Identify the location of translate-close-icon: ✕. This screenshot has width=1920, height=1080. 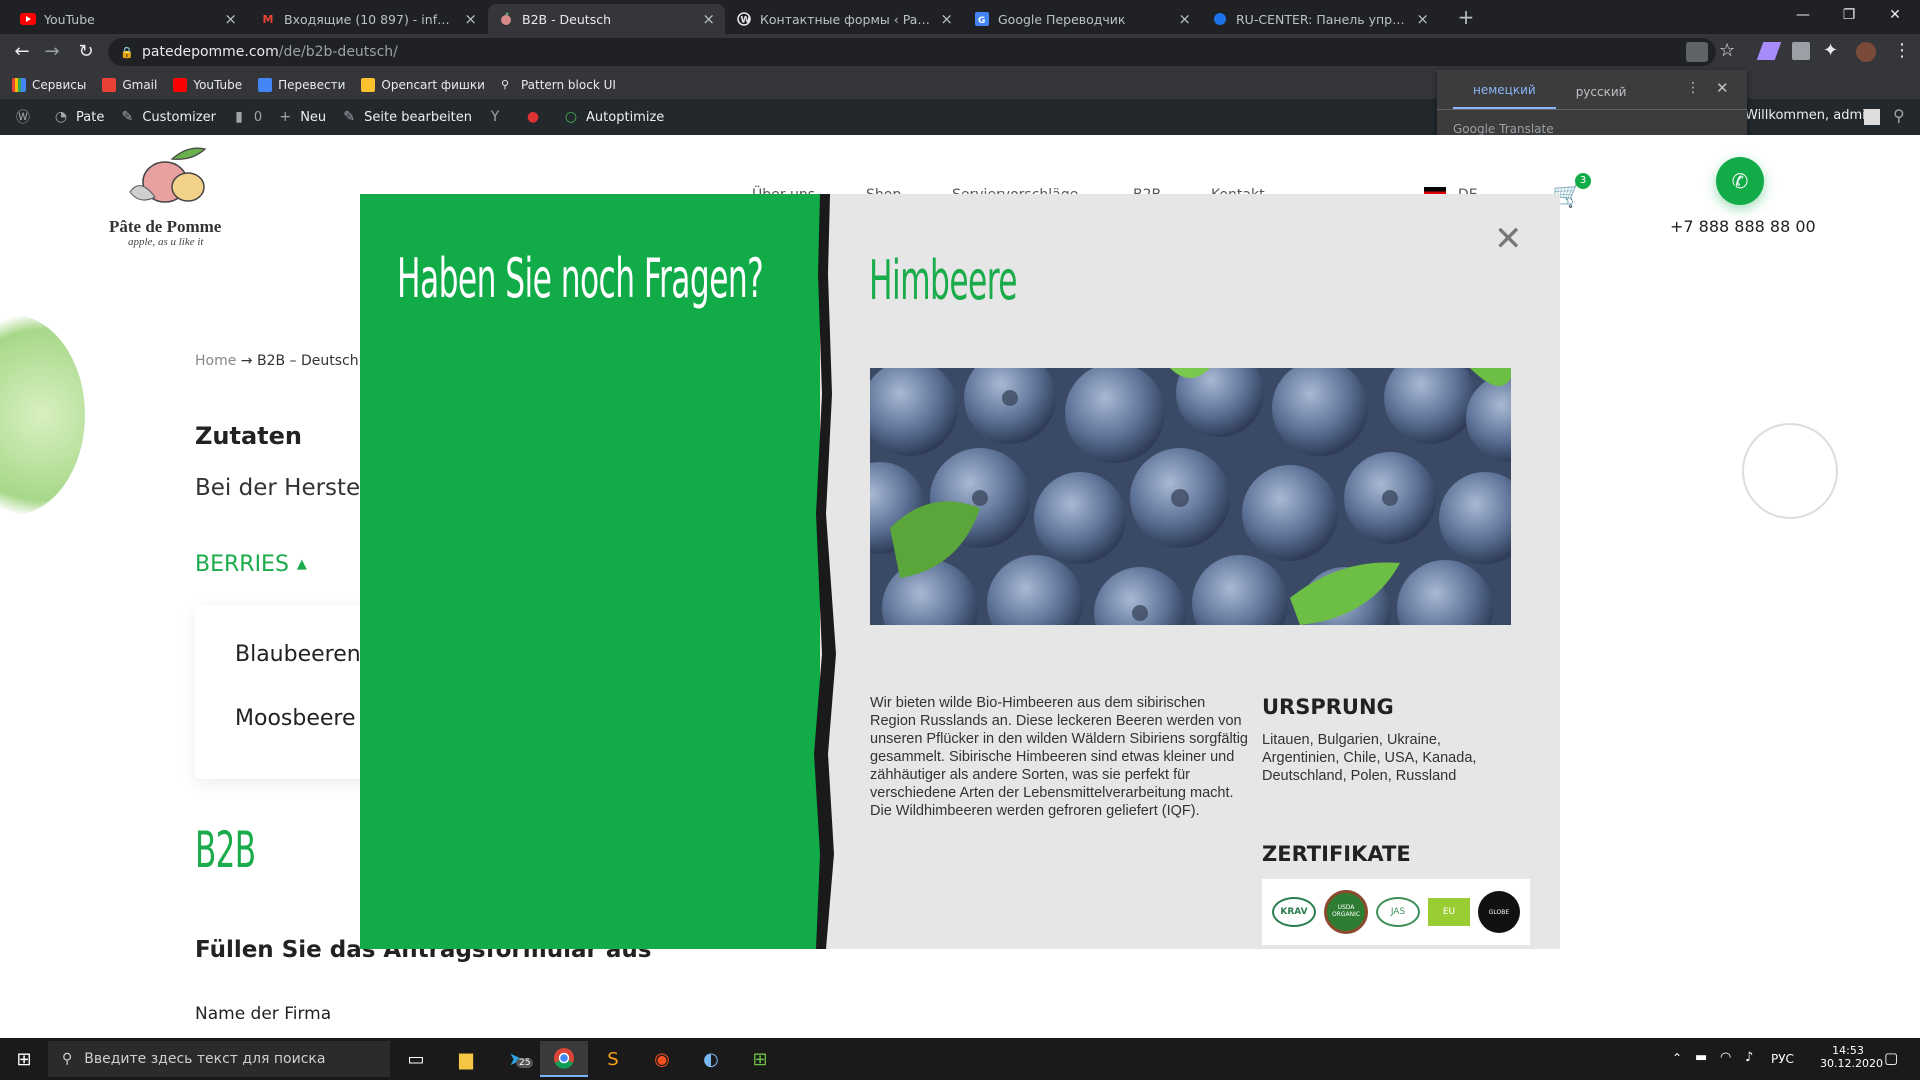
(1722, 88).